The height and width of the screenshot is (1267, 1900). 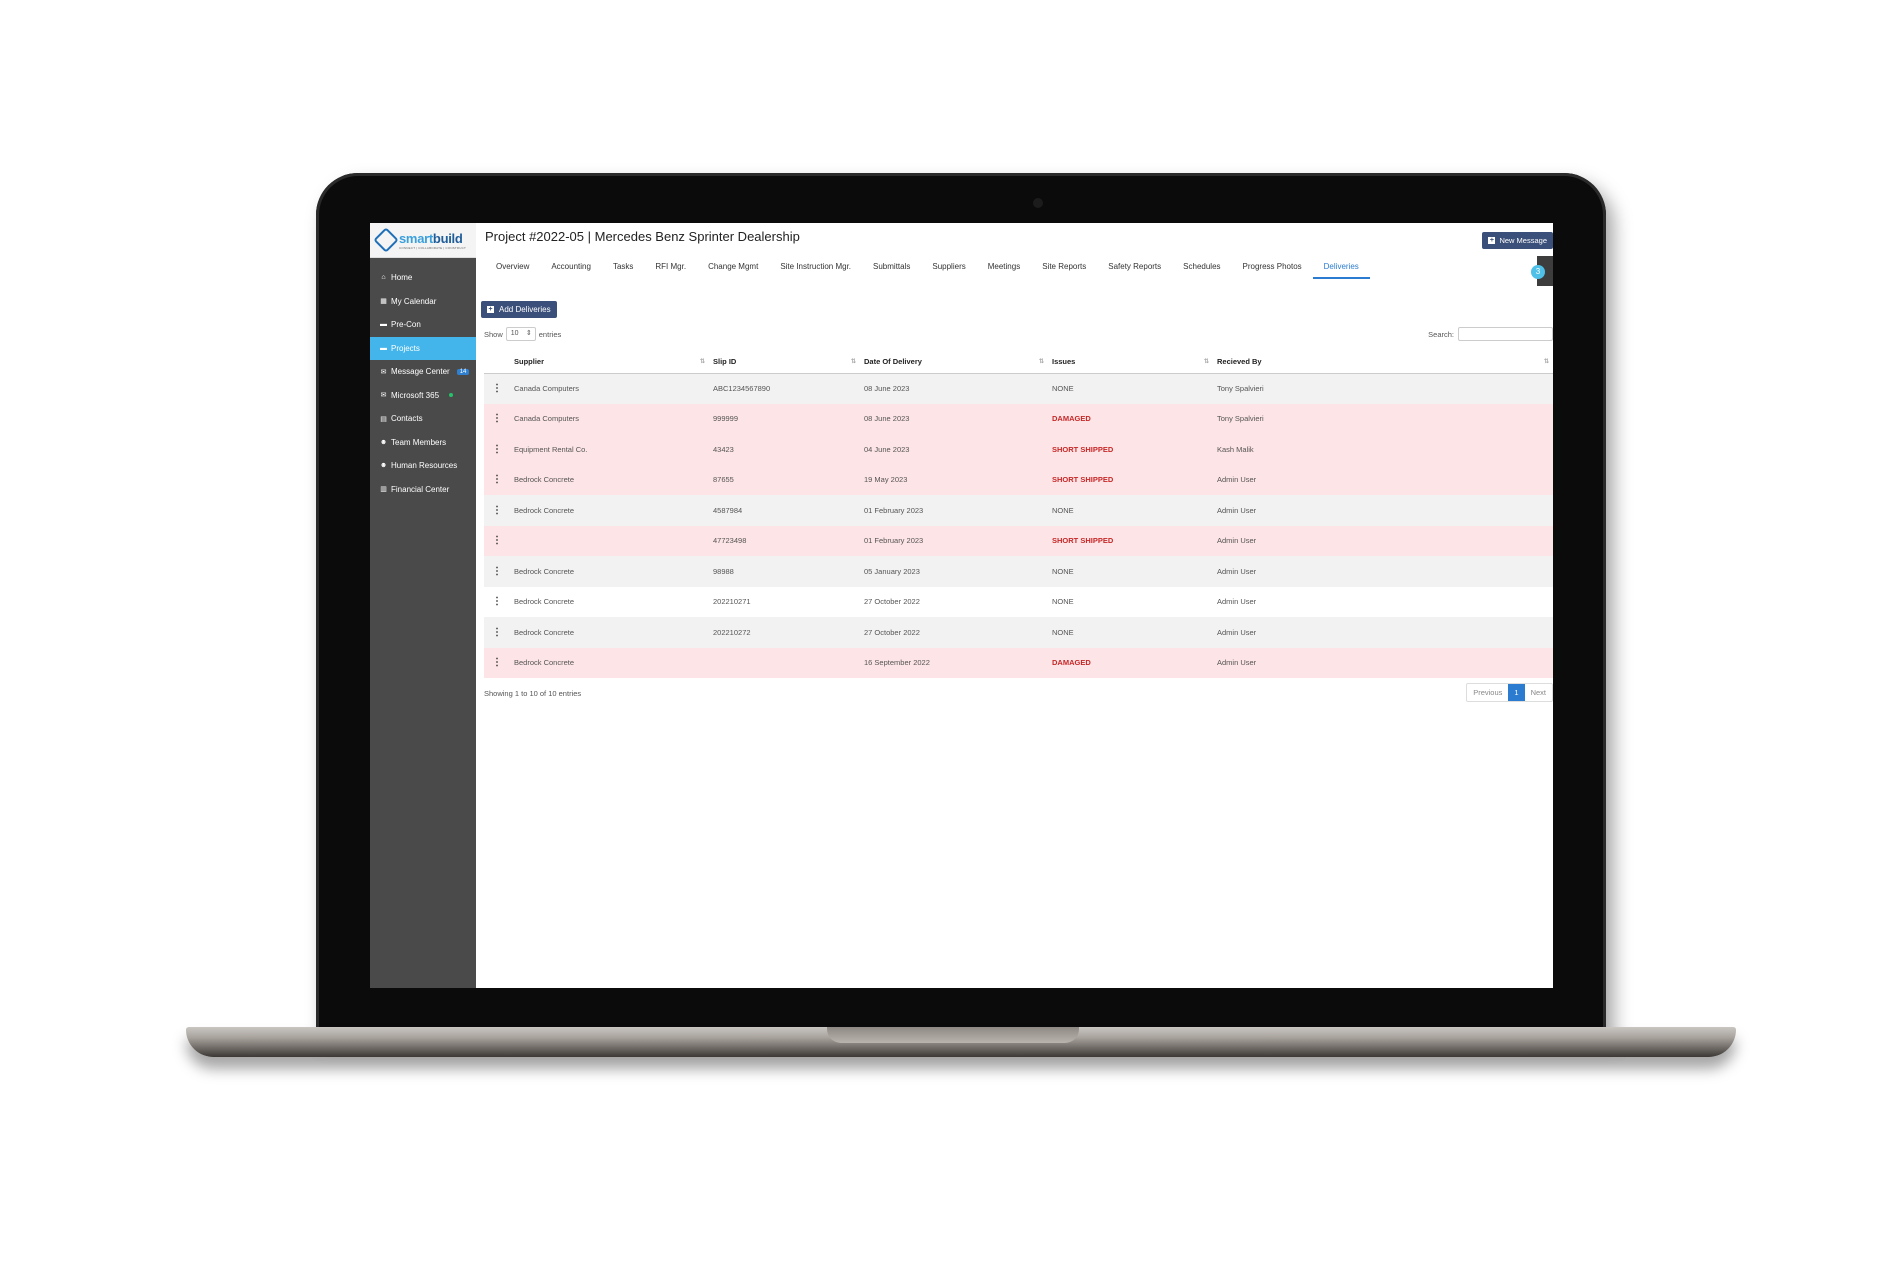 I want to click on slip-id-cell: 43423, so click(x=784, y=449).